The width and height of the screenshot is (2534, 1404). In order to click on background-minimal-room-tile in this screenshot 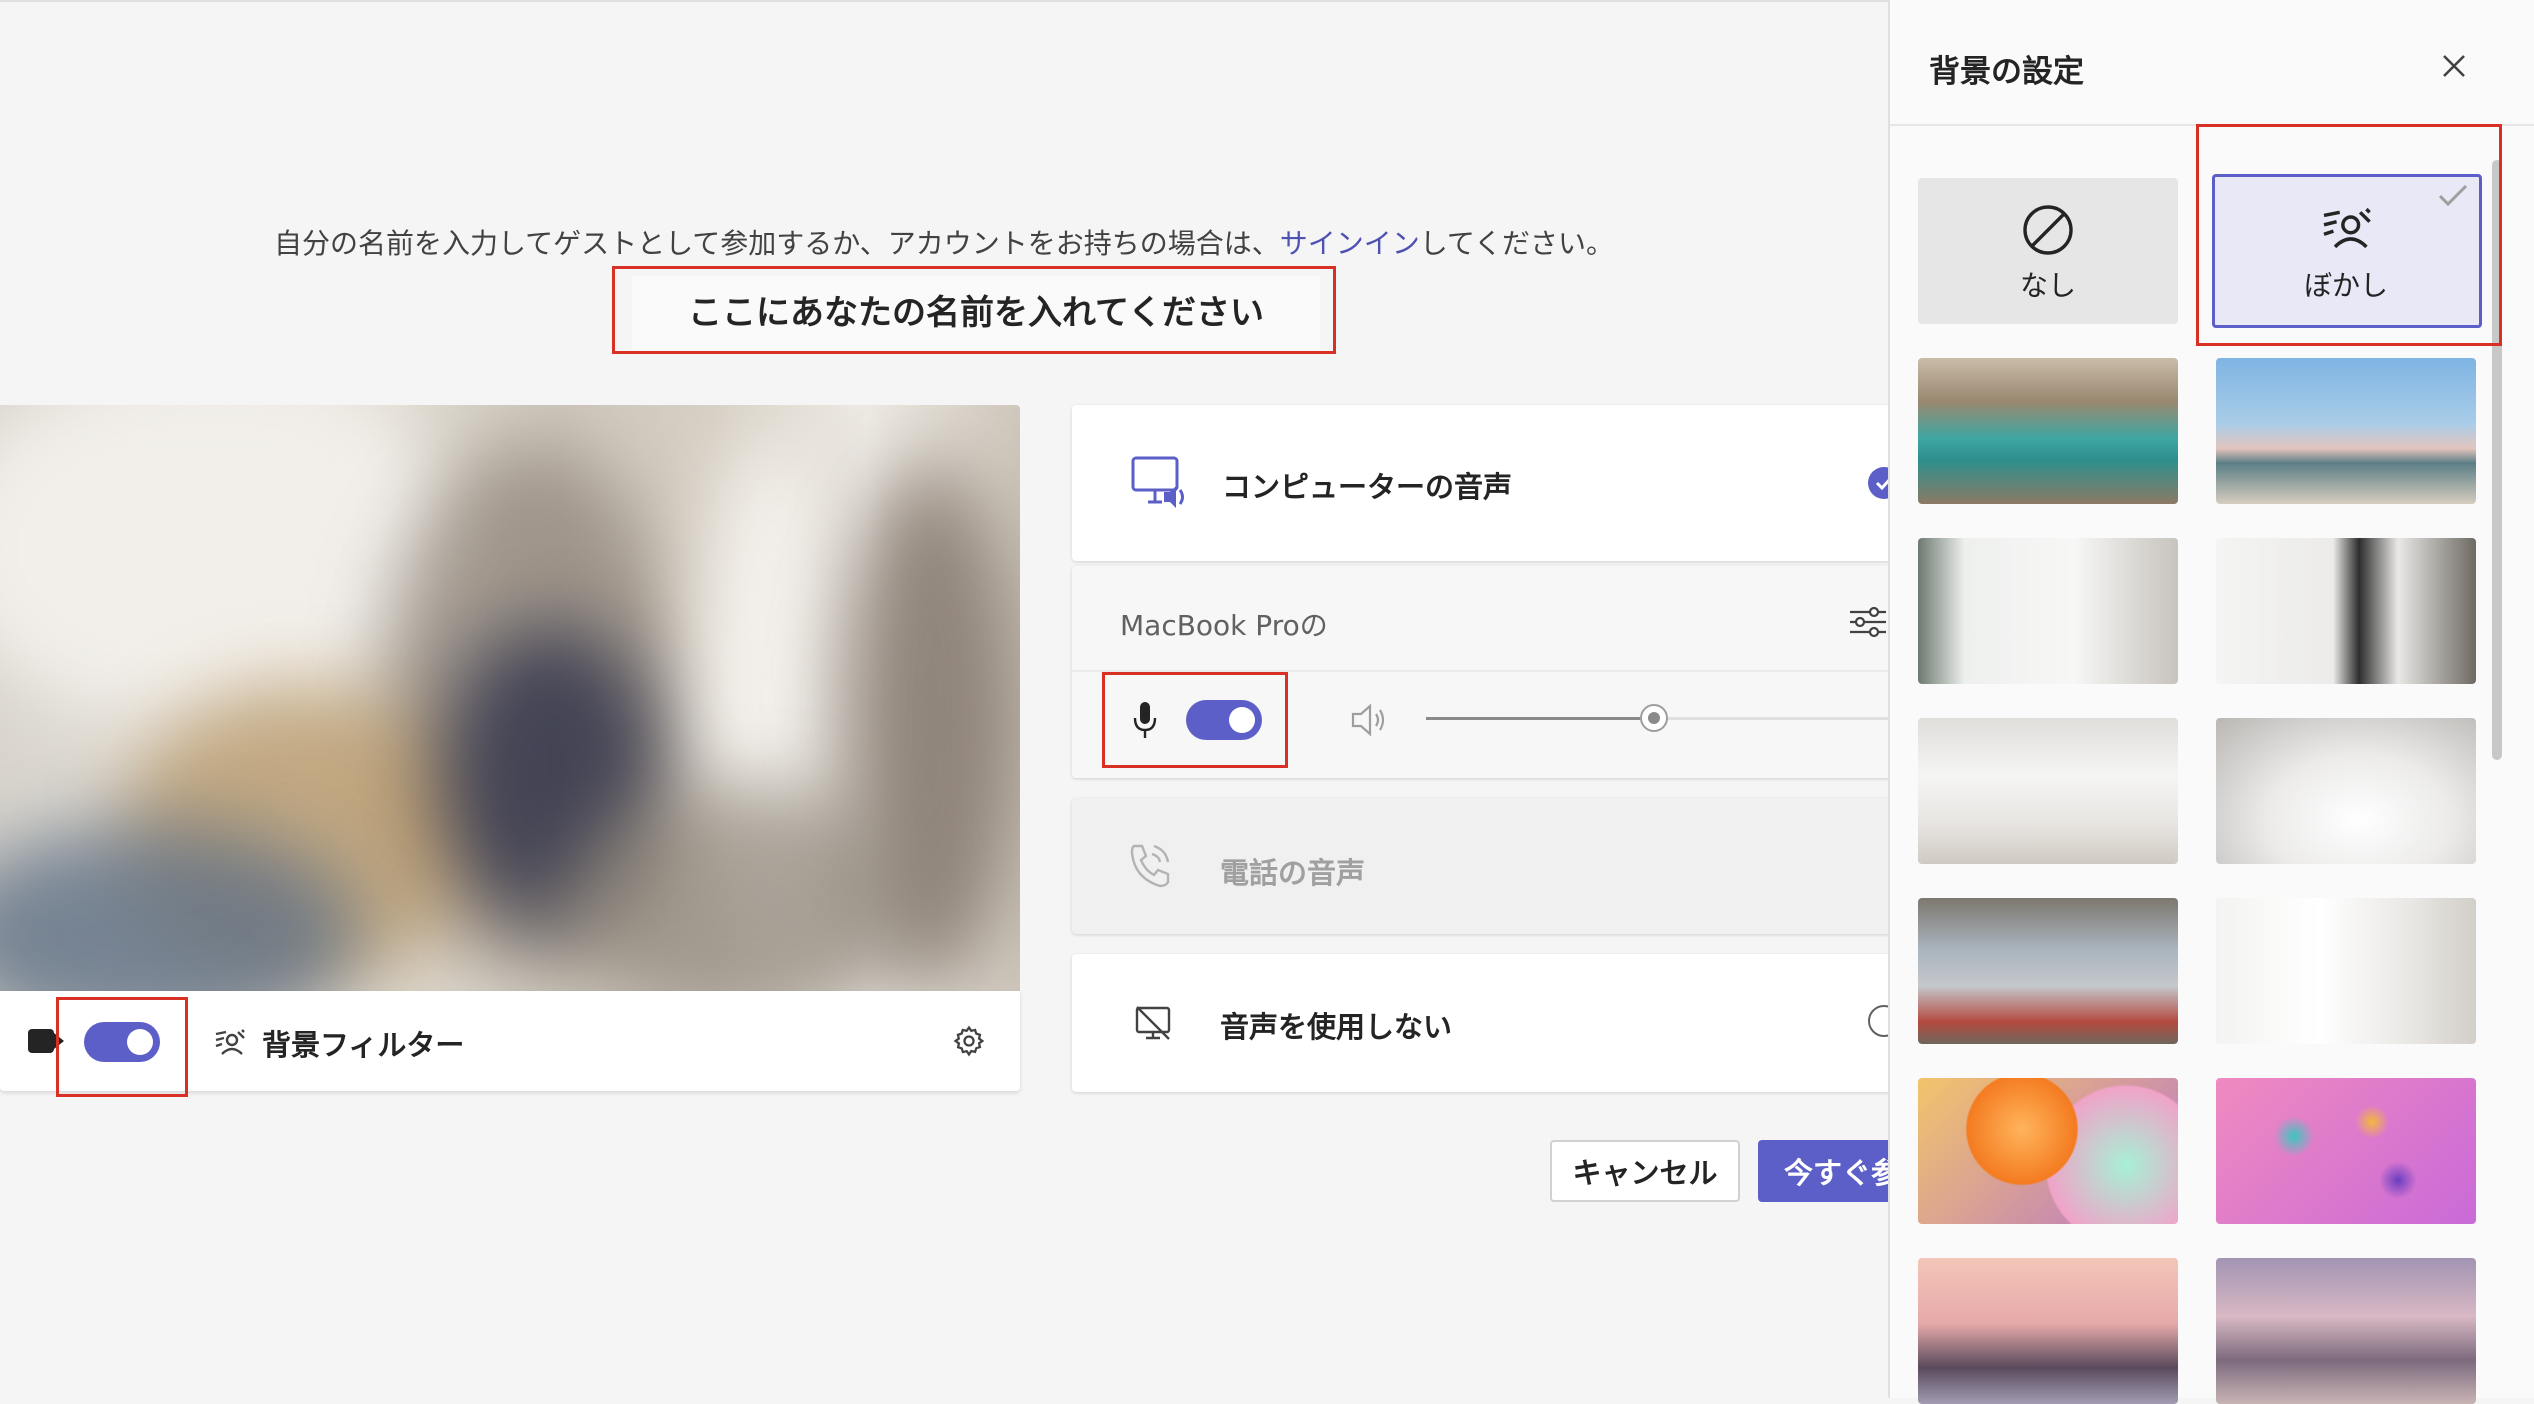, I will do `click(2346, 971)`.